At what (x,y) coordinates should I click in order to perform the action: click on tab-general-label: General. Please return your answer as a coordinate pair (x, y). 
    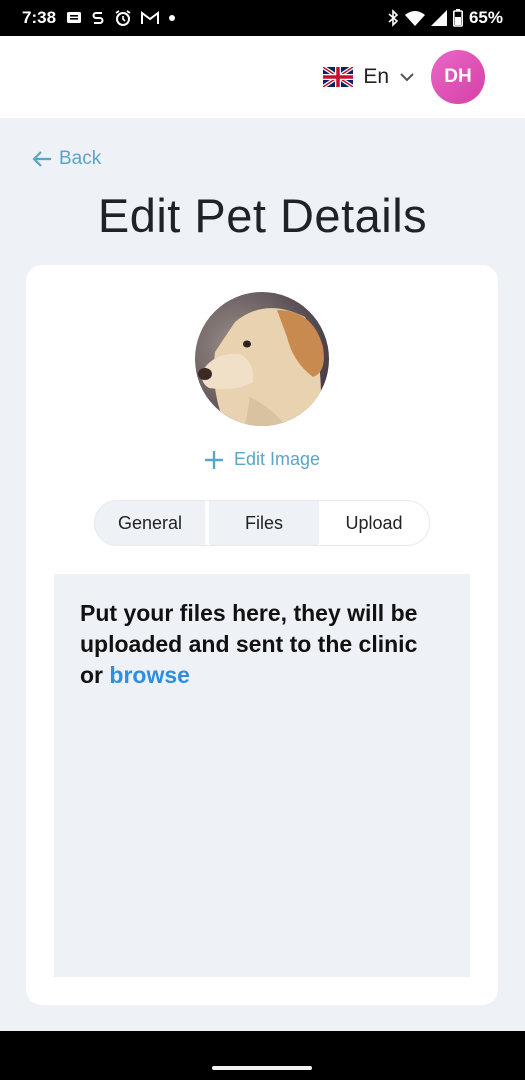
    Looking at the image, I should click on (150, 522).